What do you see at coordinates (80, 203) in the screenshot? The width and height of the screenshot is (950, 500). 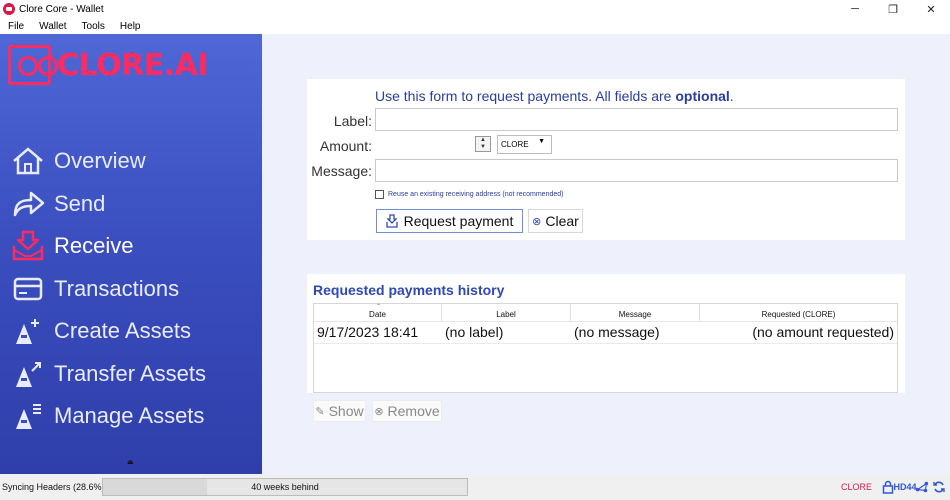 I see `sidebar-item-label: Send` at bounding box center [80, 203].